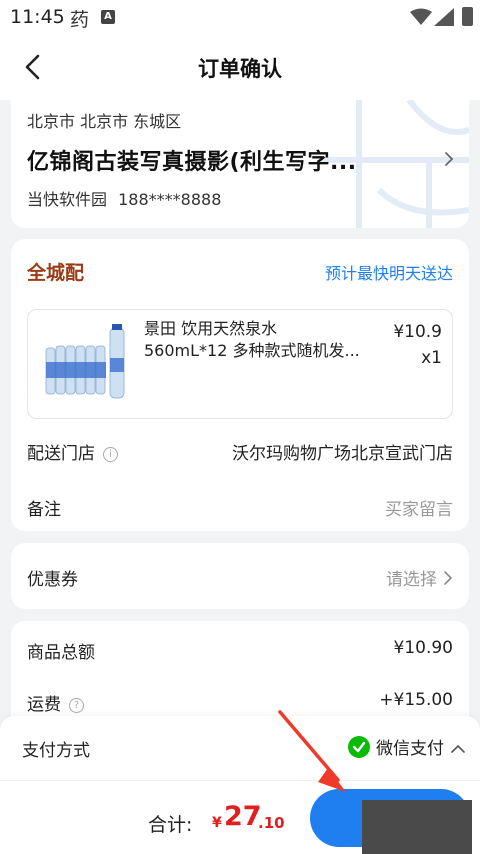 The image size is (480, 854). What do you see at coordinates (217, 823) in the screenshot?
I see `total-currency: ¥` at bounding box center [217, 823].